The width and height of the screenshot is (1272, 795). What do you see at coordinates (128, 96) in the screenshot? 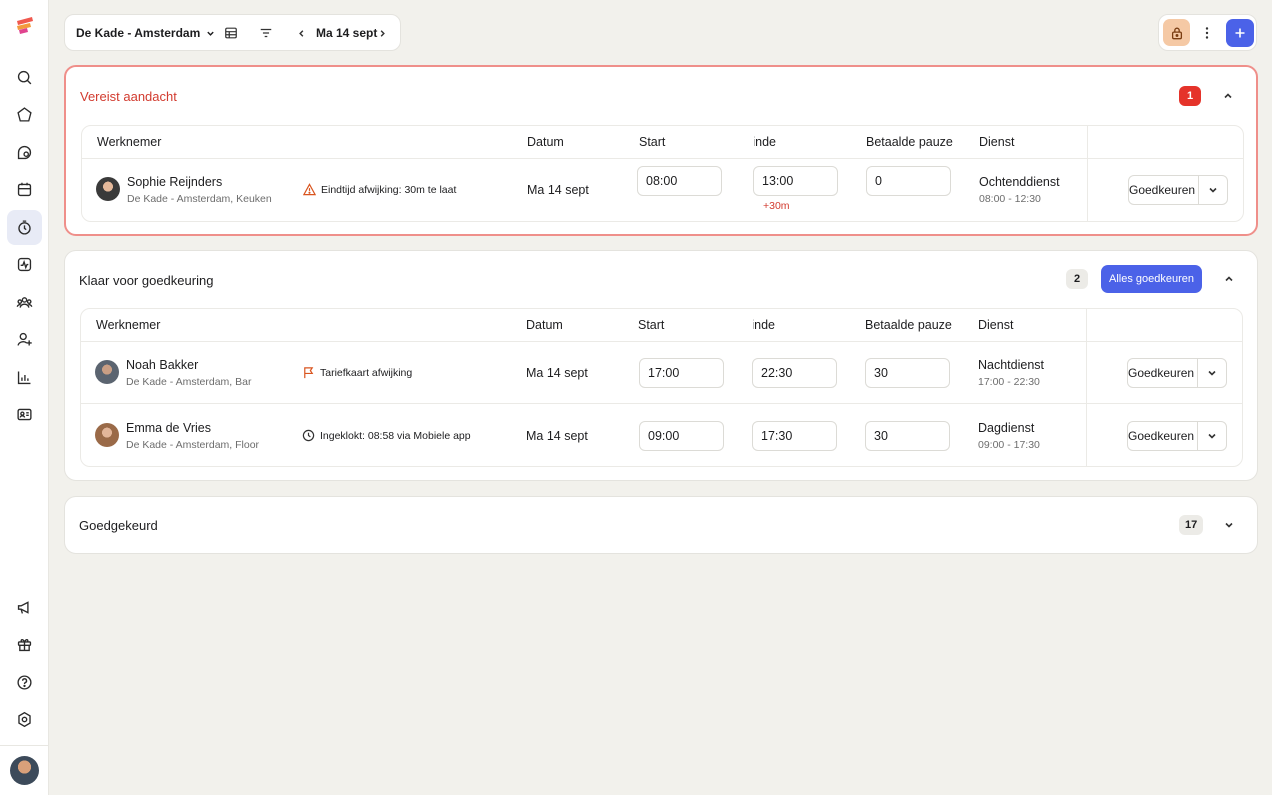
I see `section-title: Vereist aandacht` at bounding box center [128, 96].